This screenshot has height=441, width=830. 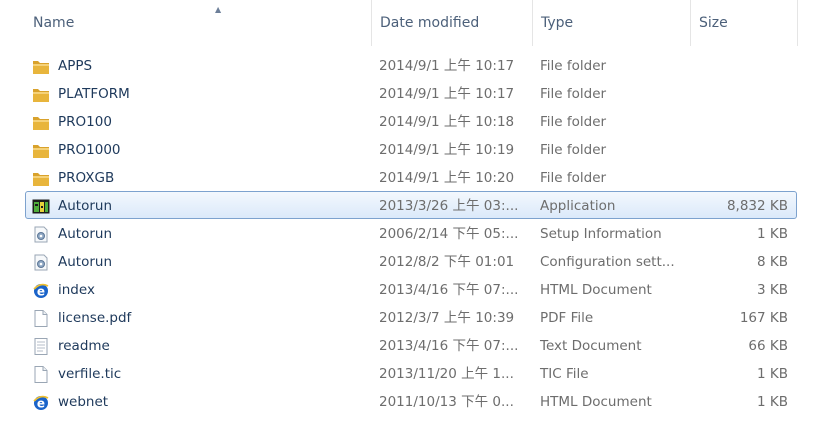 I want to click on text-file-icon, so click(x=41, y=346).